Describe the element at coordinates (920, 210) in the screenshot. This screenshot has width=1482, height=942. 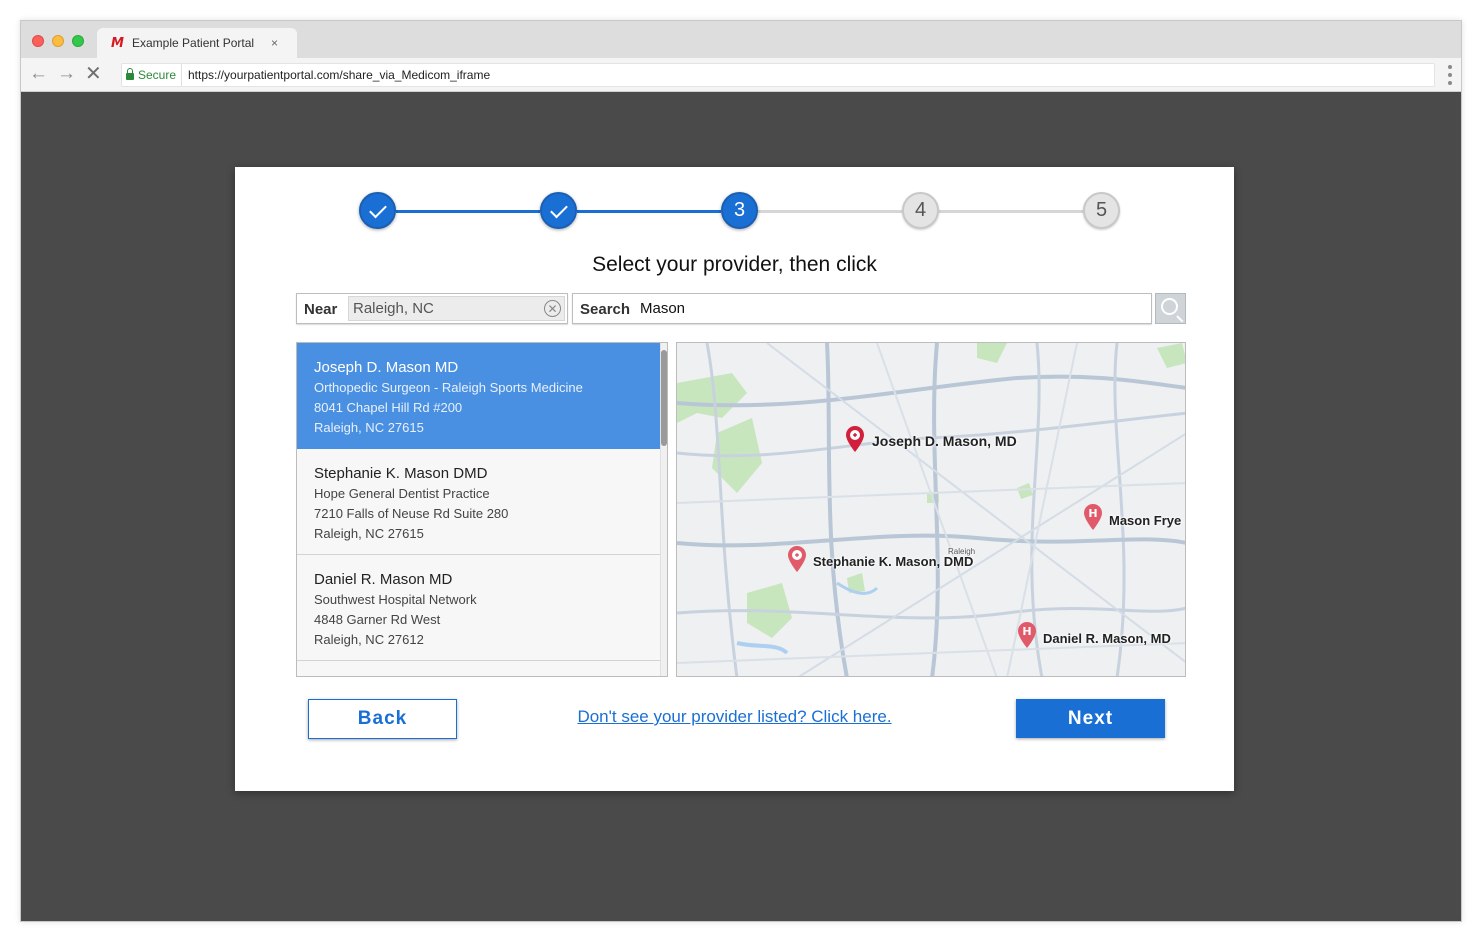
I see `step-4: 4` at that location.